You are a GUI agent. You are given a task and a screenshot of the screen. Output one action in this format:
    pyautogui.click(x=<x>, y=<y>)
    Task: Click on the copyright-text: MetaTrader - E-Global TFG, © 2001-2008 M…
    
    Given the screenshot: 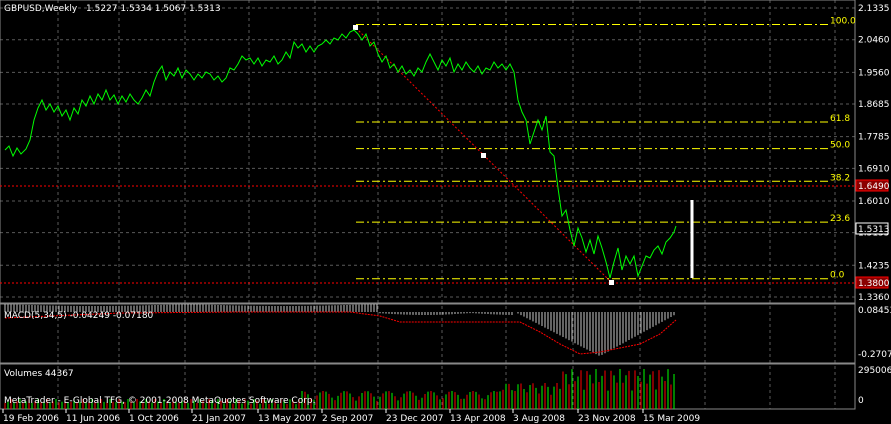 What is the action you would take?
    pyautogui.click(x=160, y=401)
    